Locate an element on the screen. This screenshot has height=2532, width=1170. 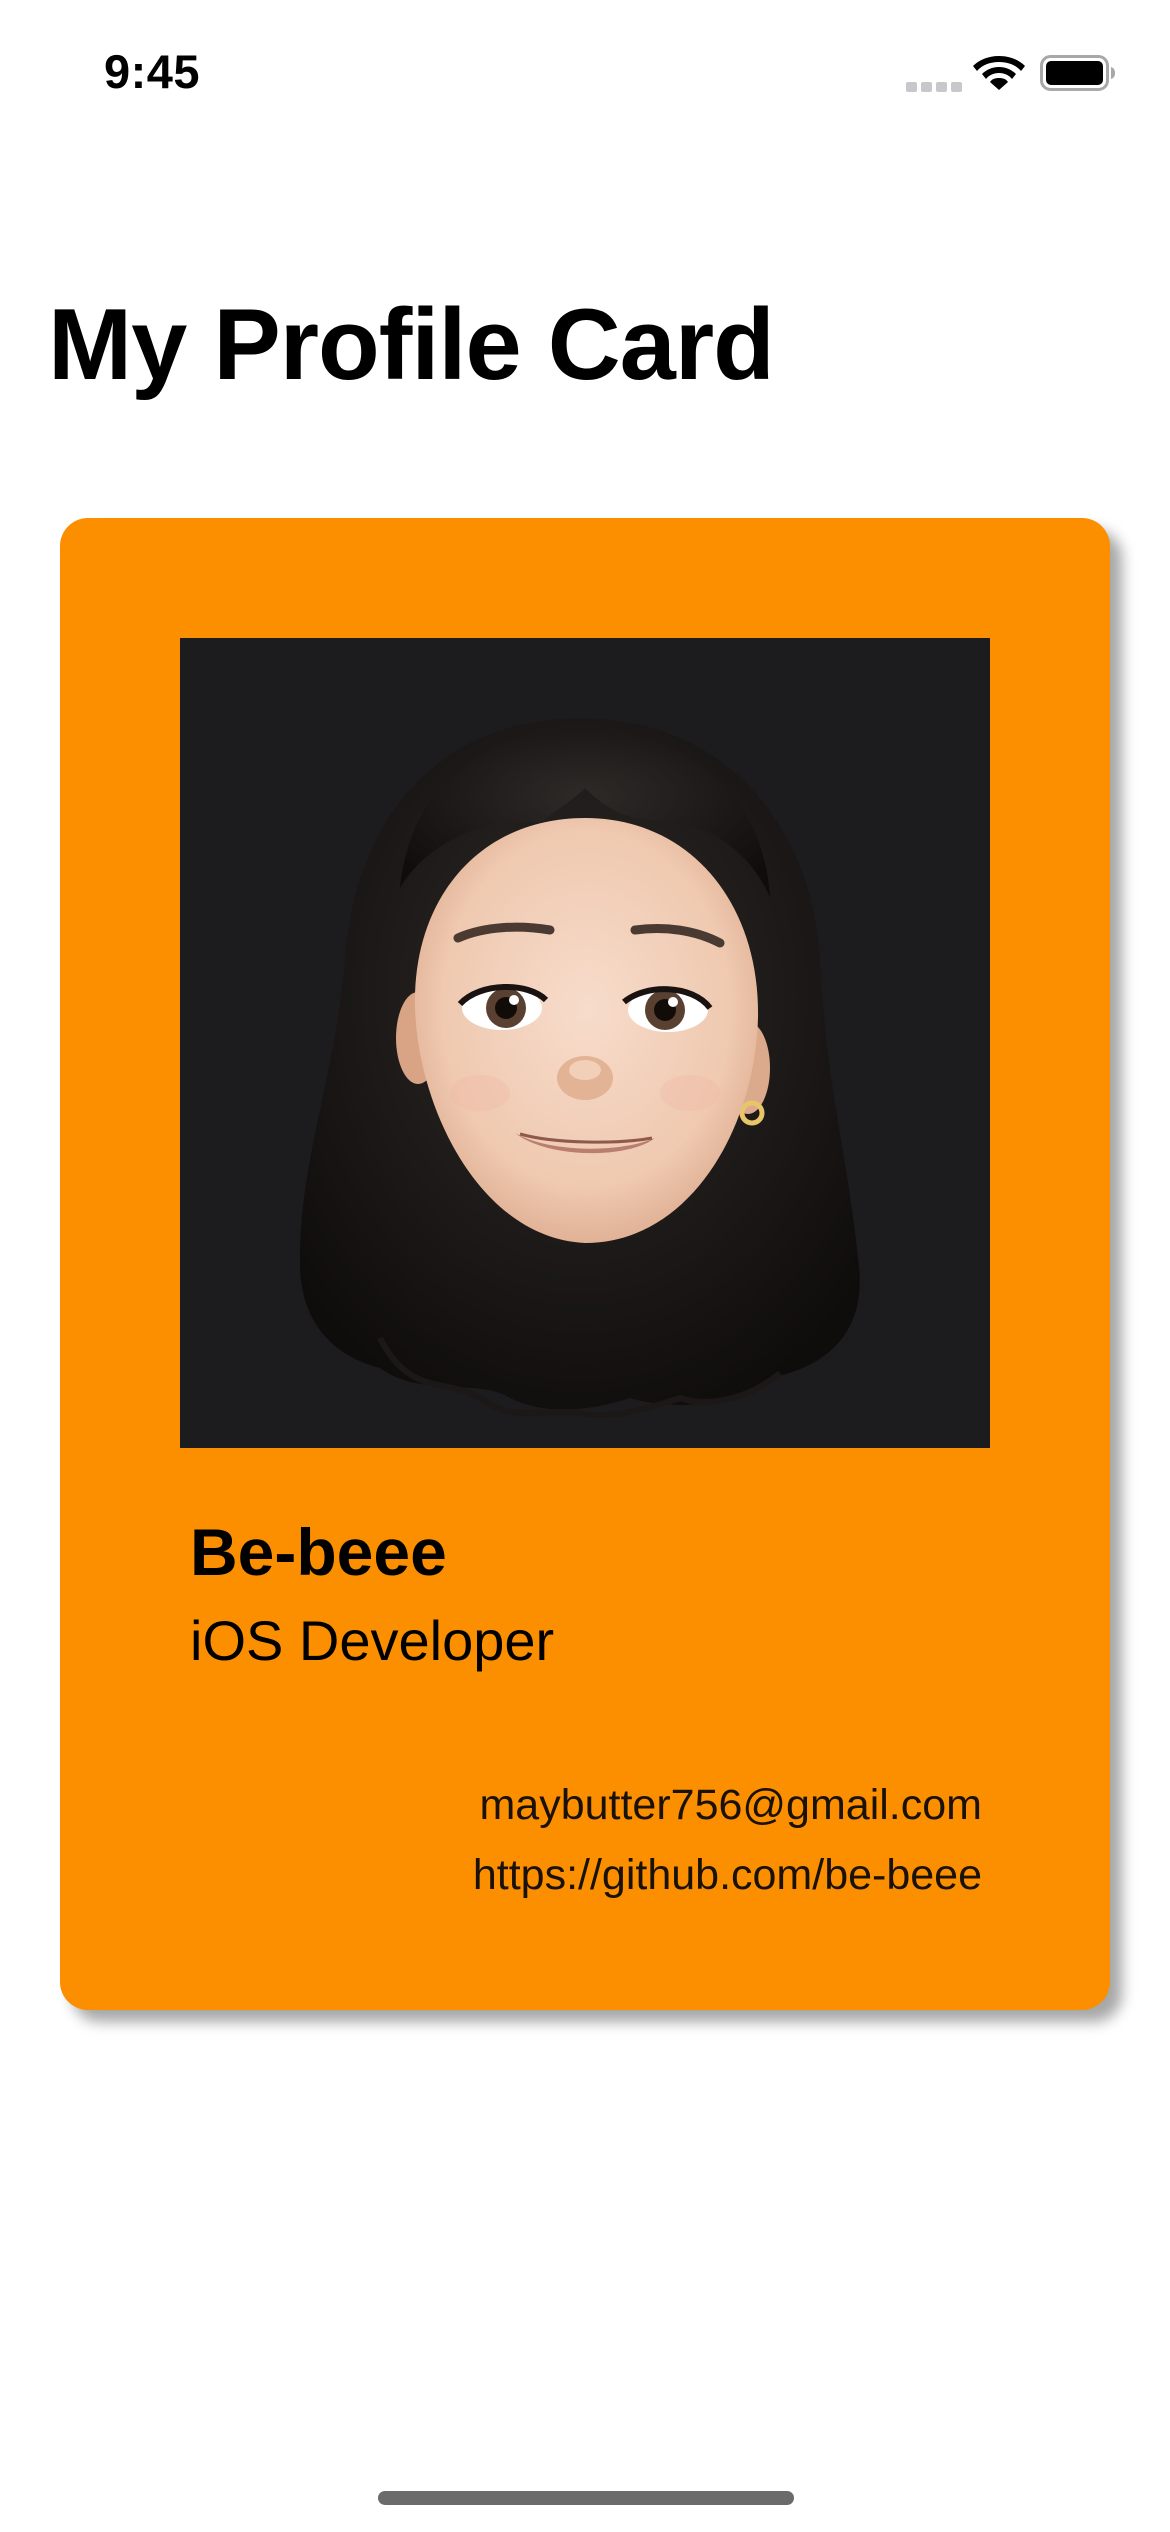
github-link-text: https://github.com/be-beee is located at coordinates (727, 1875).